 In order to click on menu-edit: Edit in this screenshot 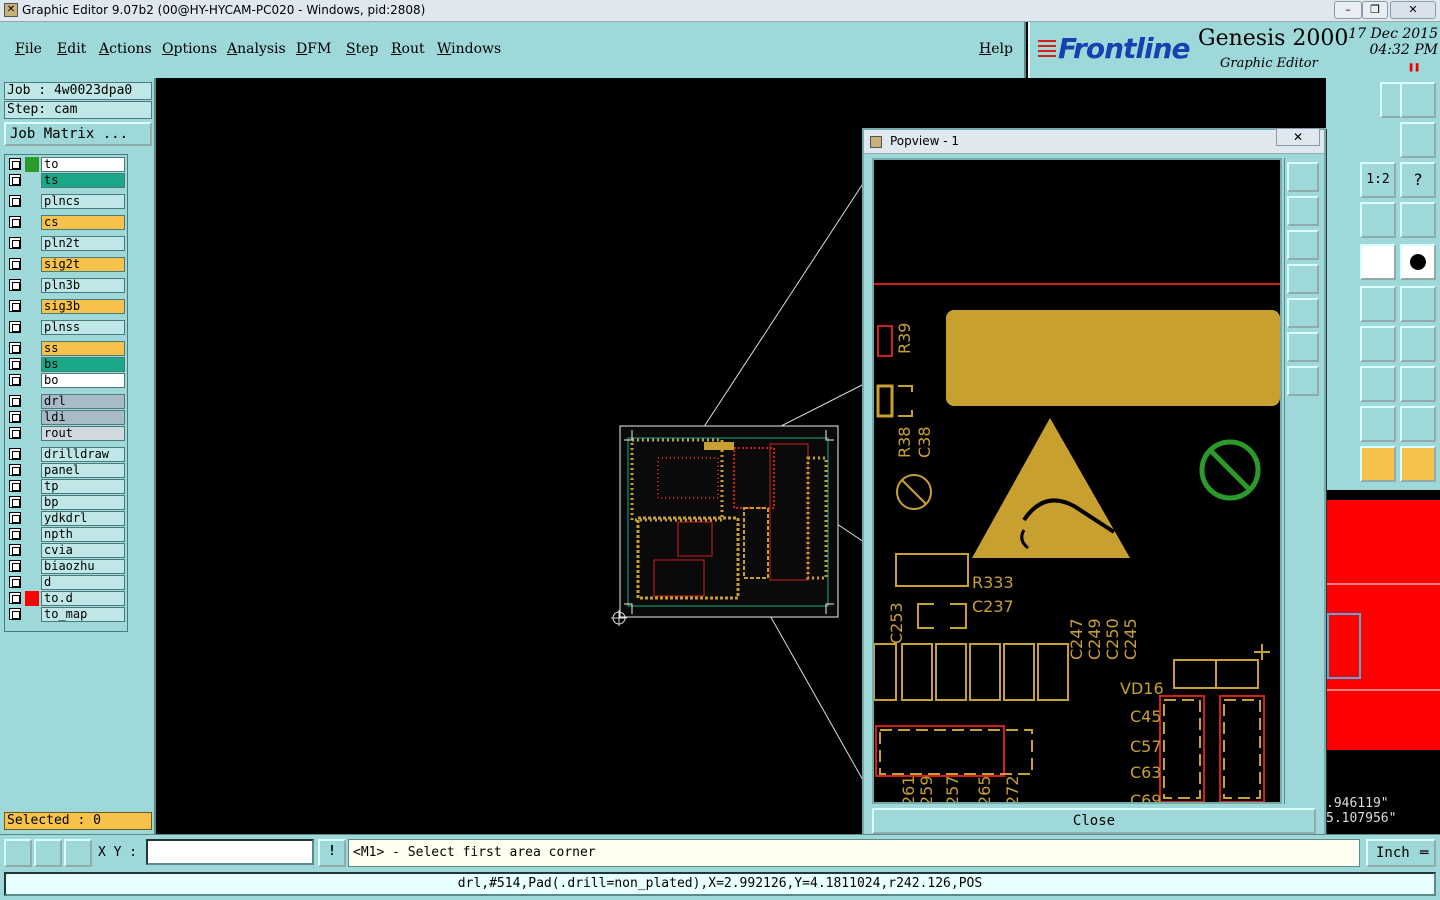, I will do `click(71, 49)`.